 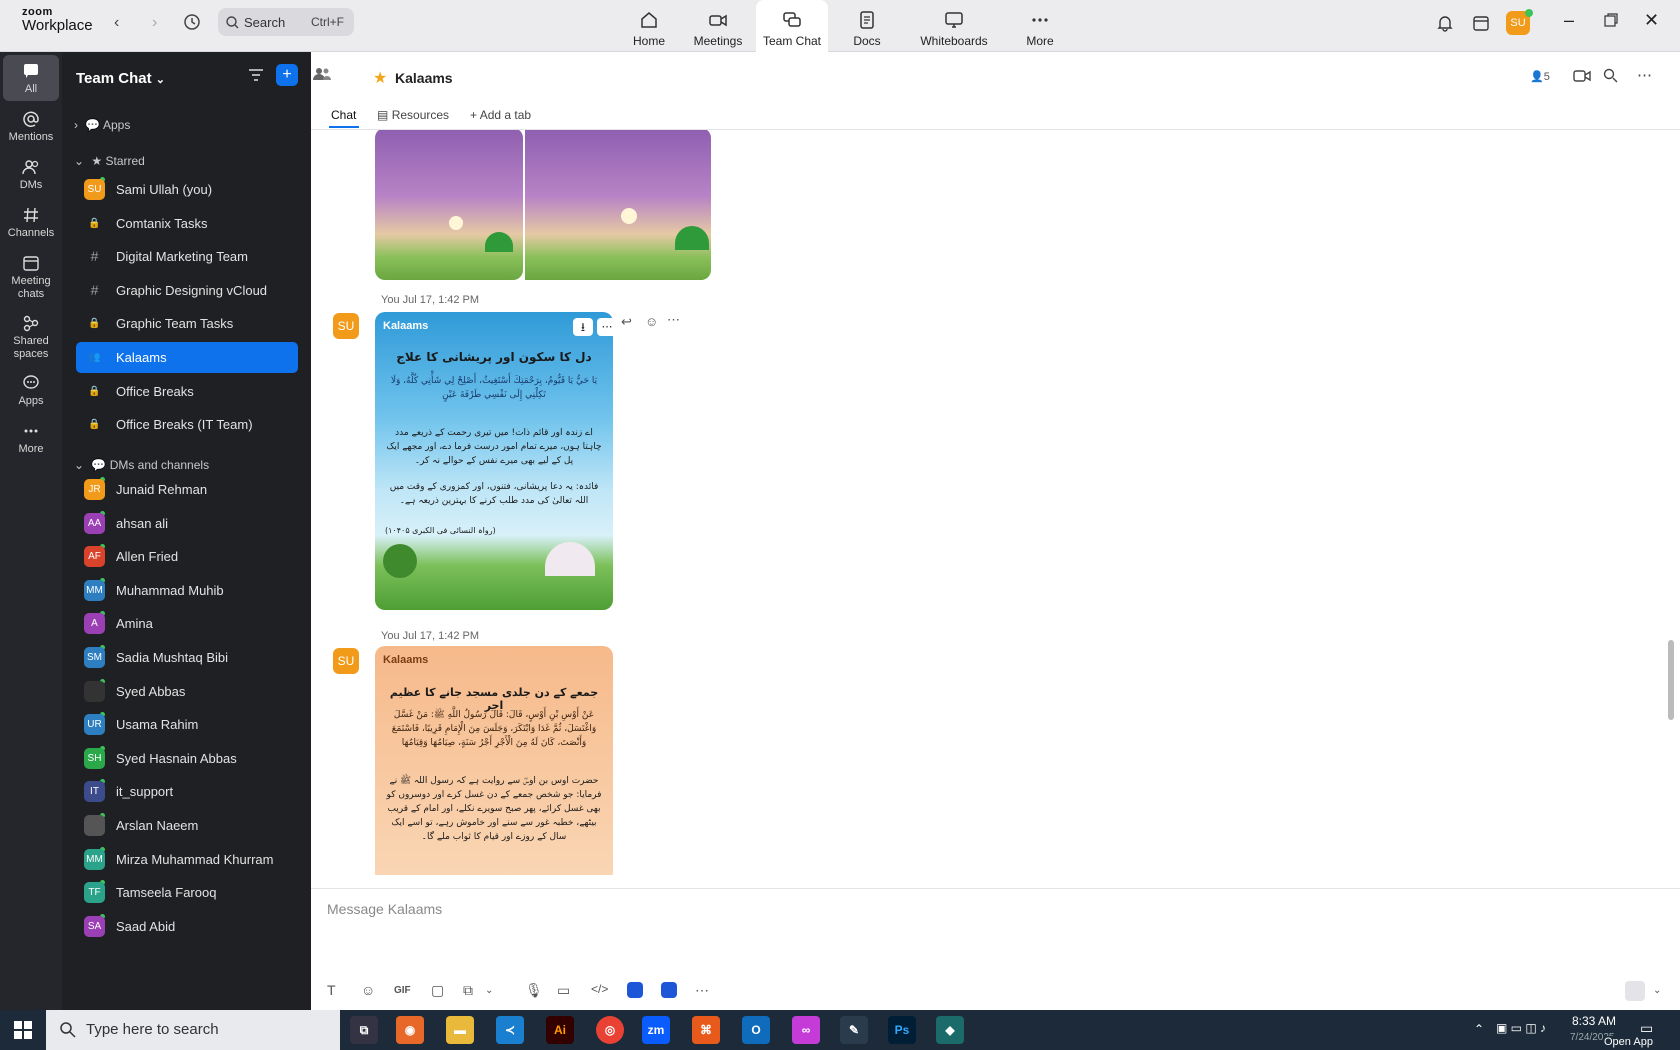 I want to click on tab-whiteboards: Whiteboards, so click(x=954, y=26).